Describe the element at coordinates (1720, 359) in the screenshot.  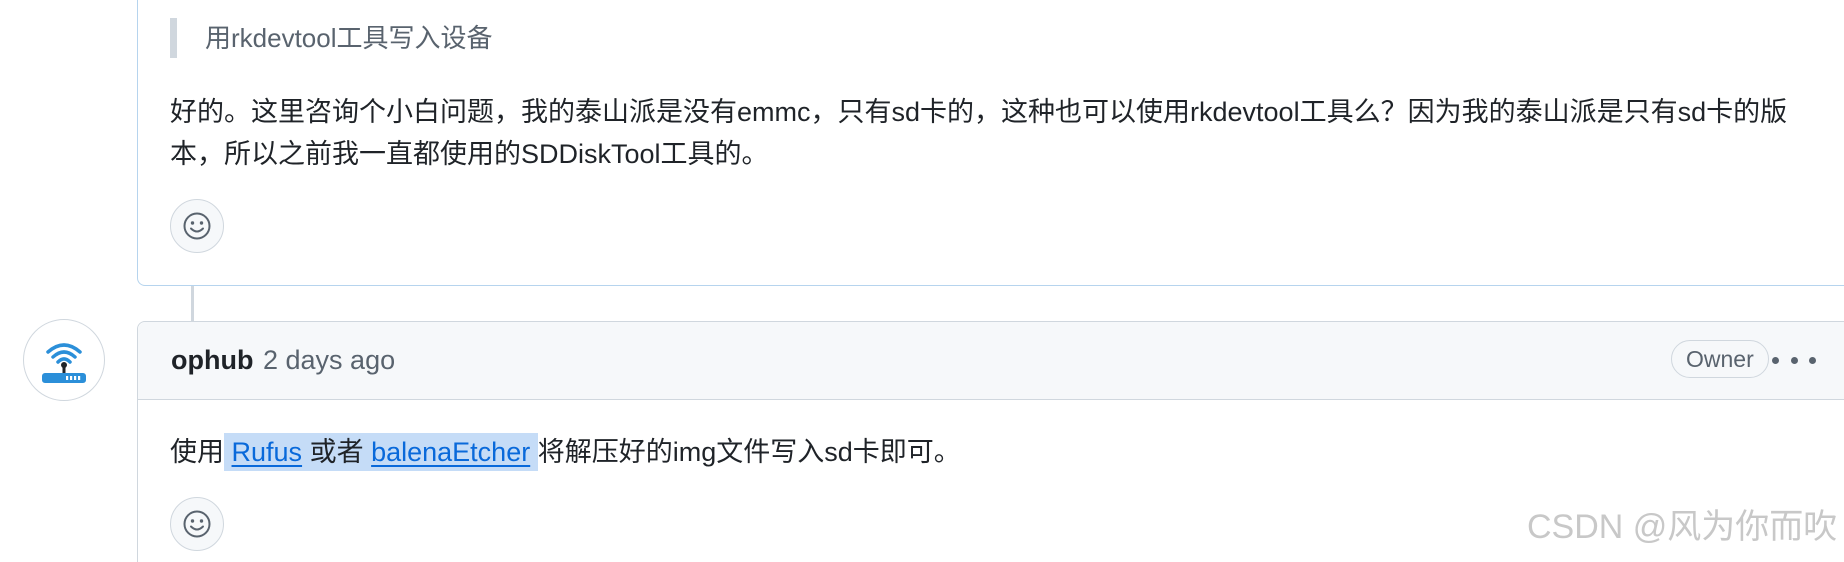
I see `owner-badge: Owner` at that location.